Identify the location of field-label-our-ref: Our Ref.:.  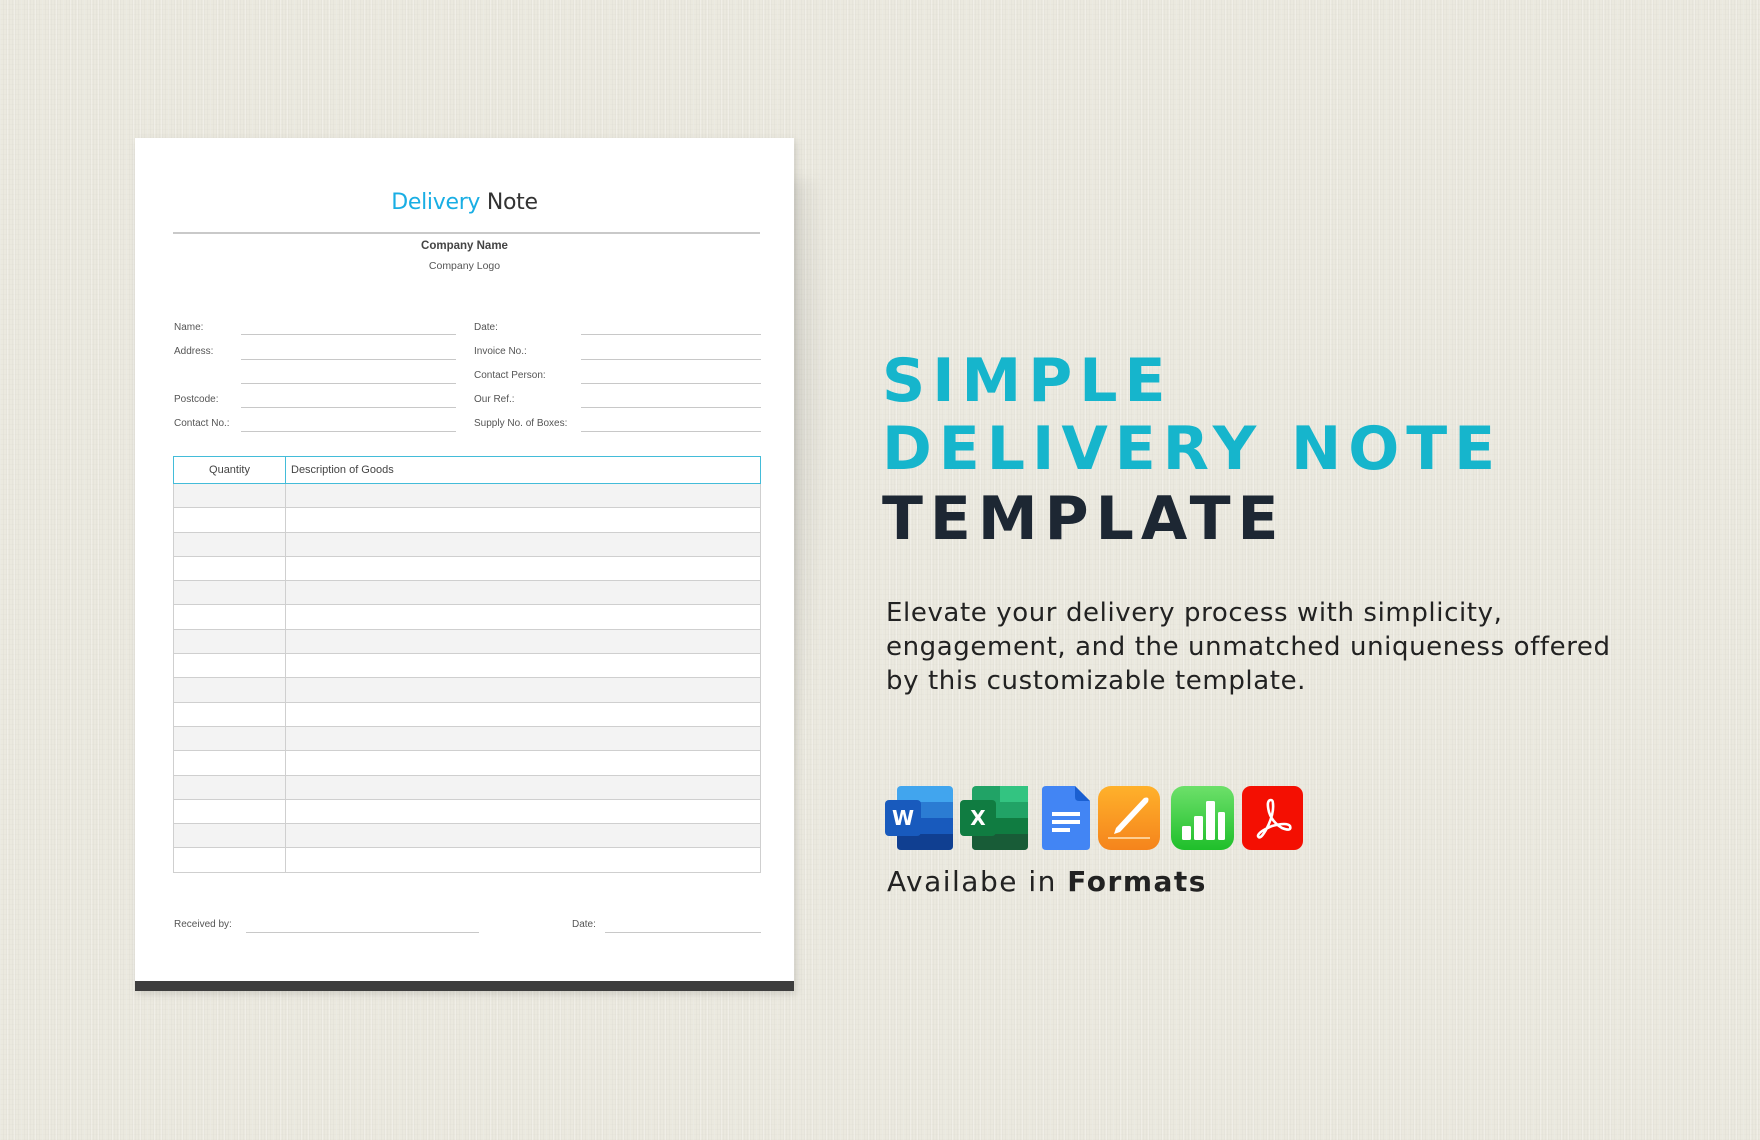
(494, 399).